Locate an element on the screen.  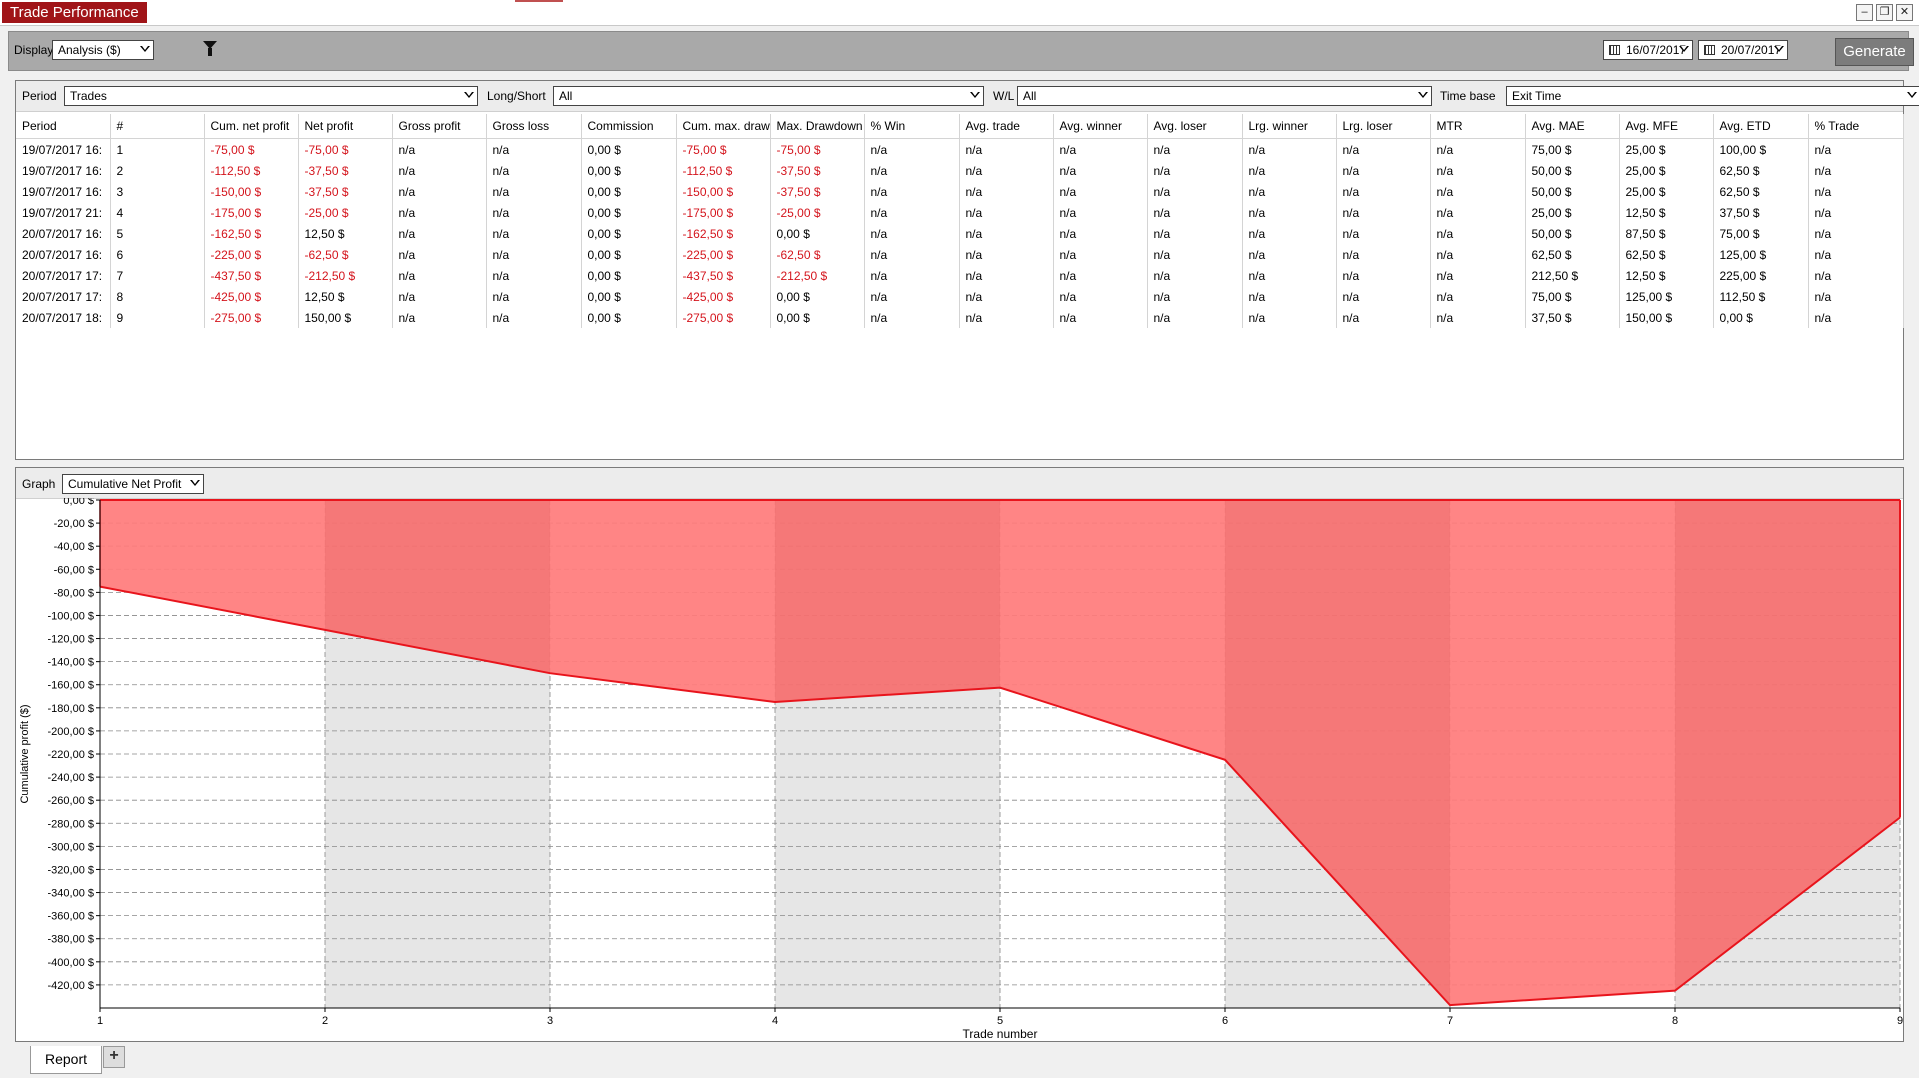
table-cell: -175,00 $ is located at coordinates (723, 212).